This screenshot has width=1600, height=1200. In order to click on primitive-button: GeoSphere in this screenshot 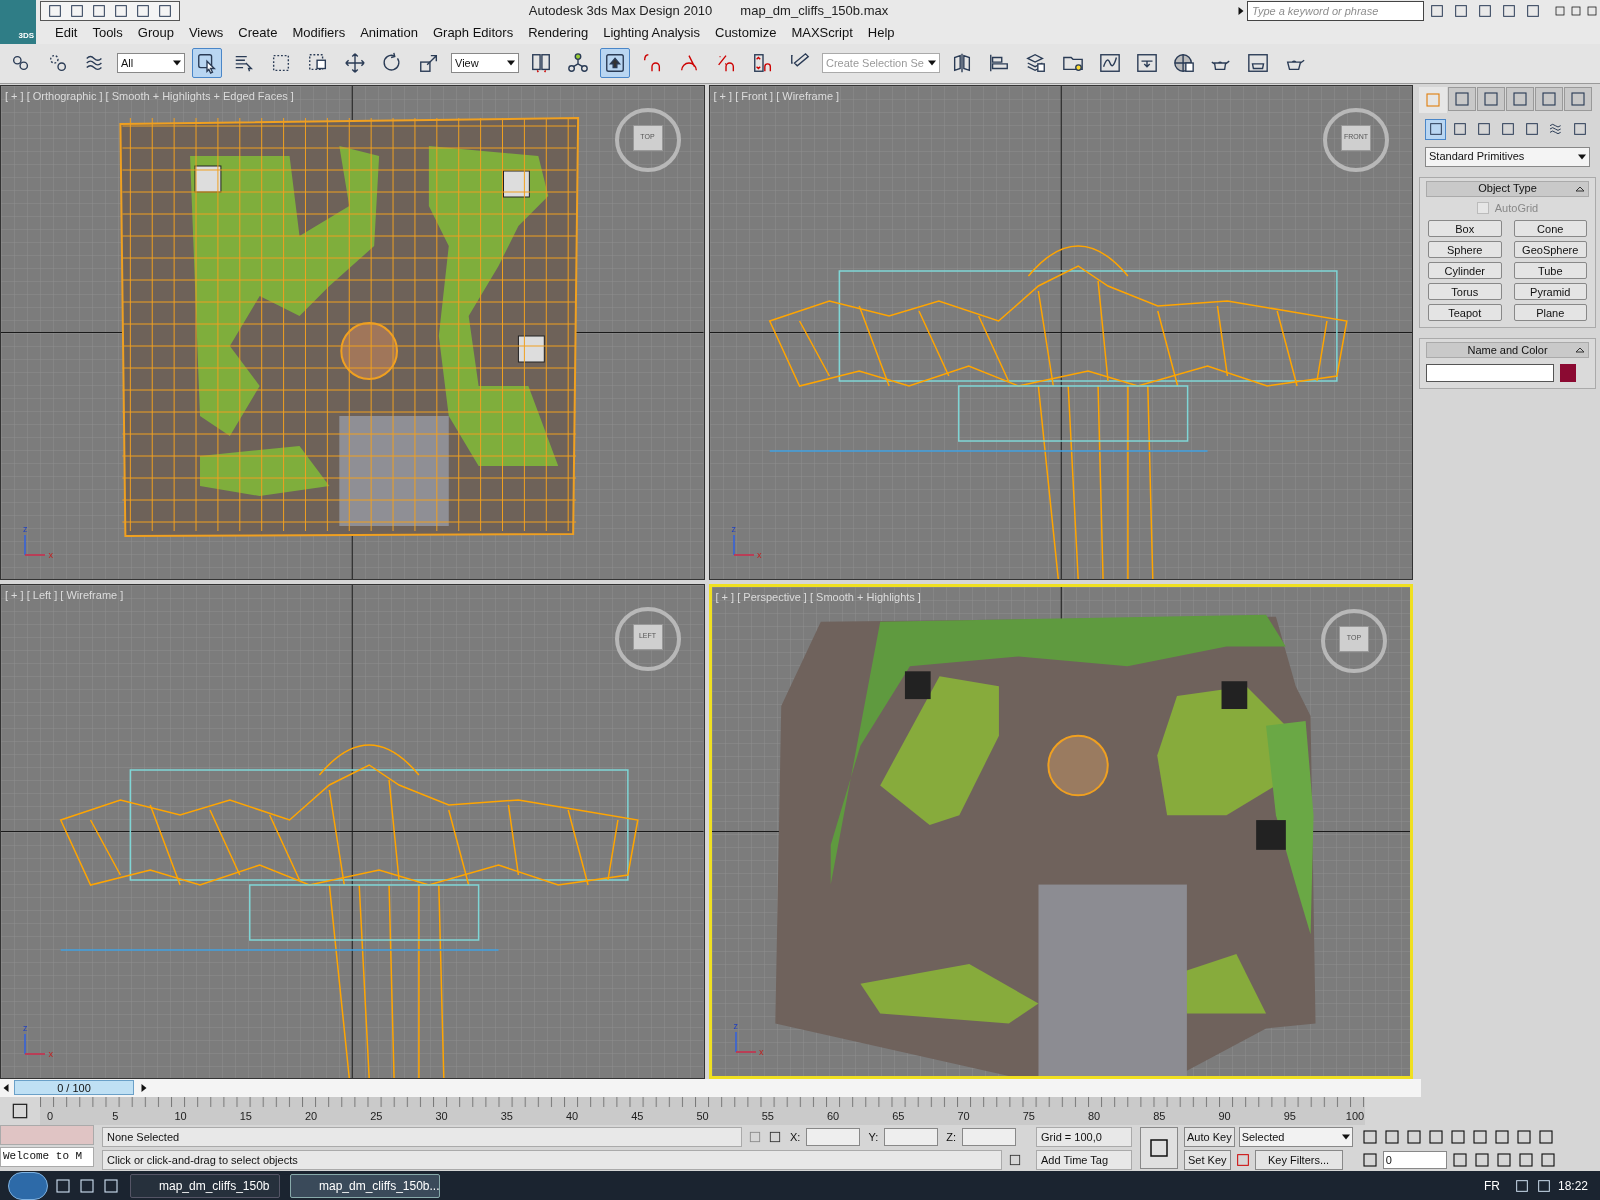, I will do `click(1550, 250)`.